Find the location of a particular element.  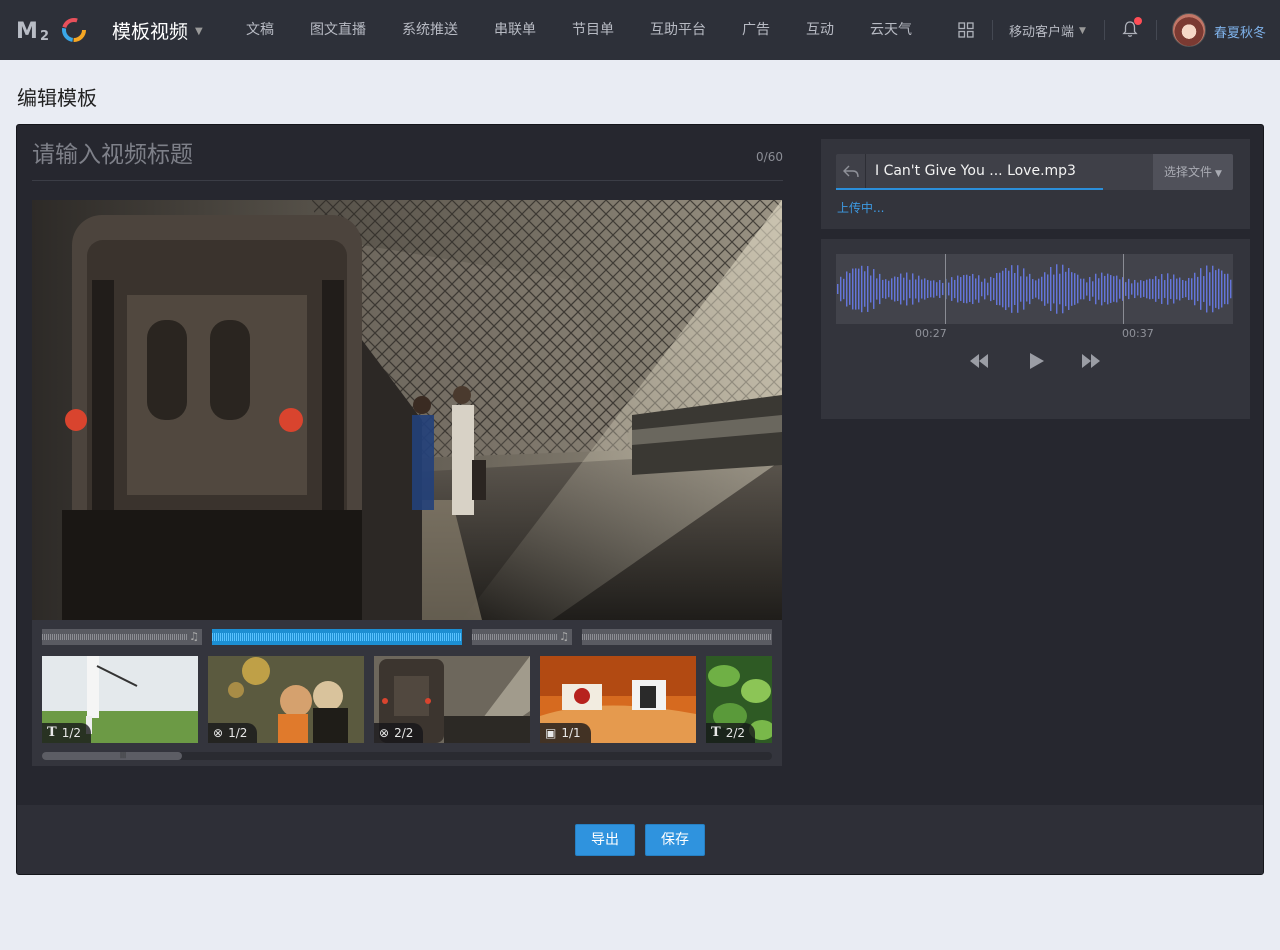

clip-badge: ▣ 1/1 is located at coordinates (565, 733).